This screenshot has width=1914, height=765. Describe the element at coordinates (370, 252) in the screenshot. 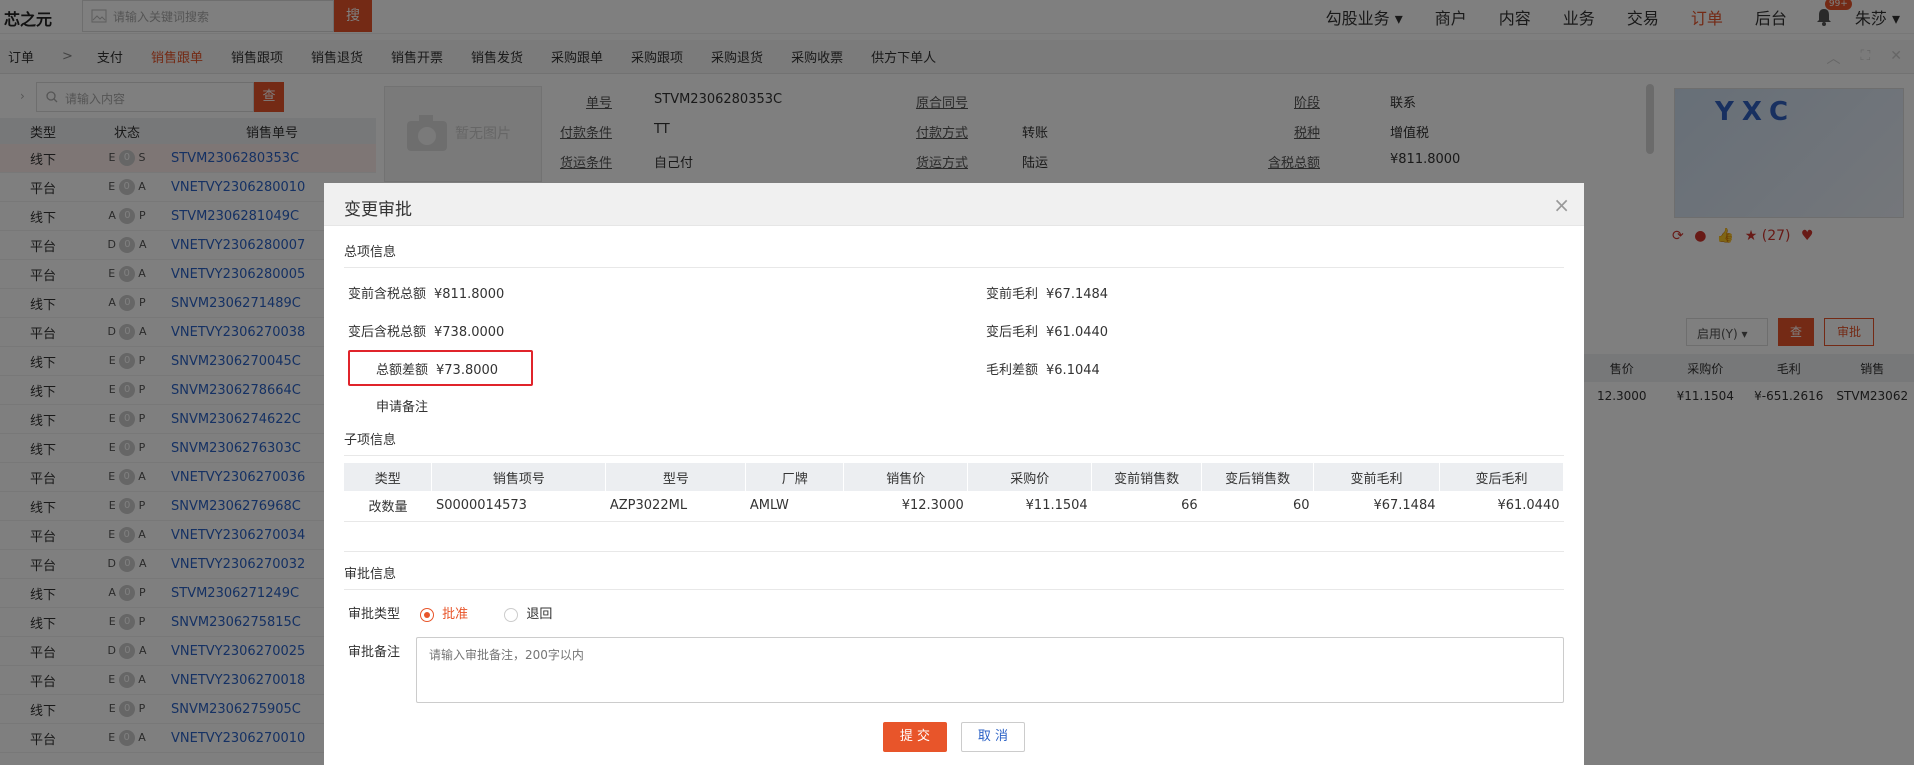

I see `summary-section-title: 总项信息` at that location.